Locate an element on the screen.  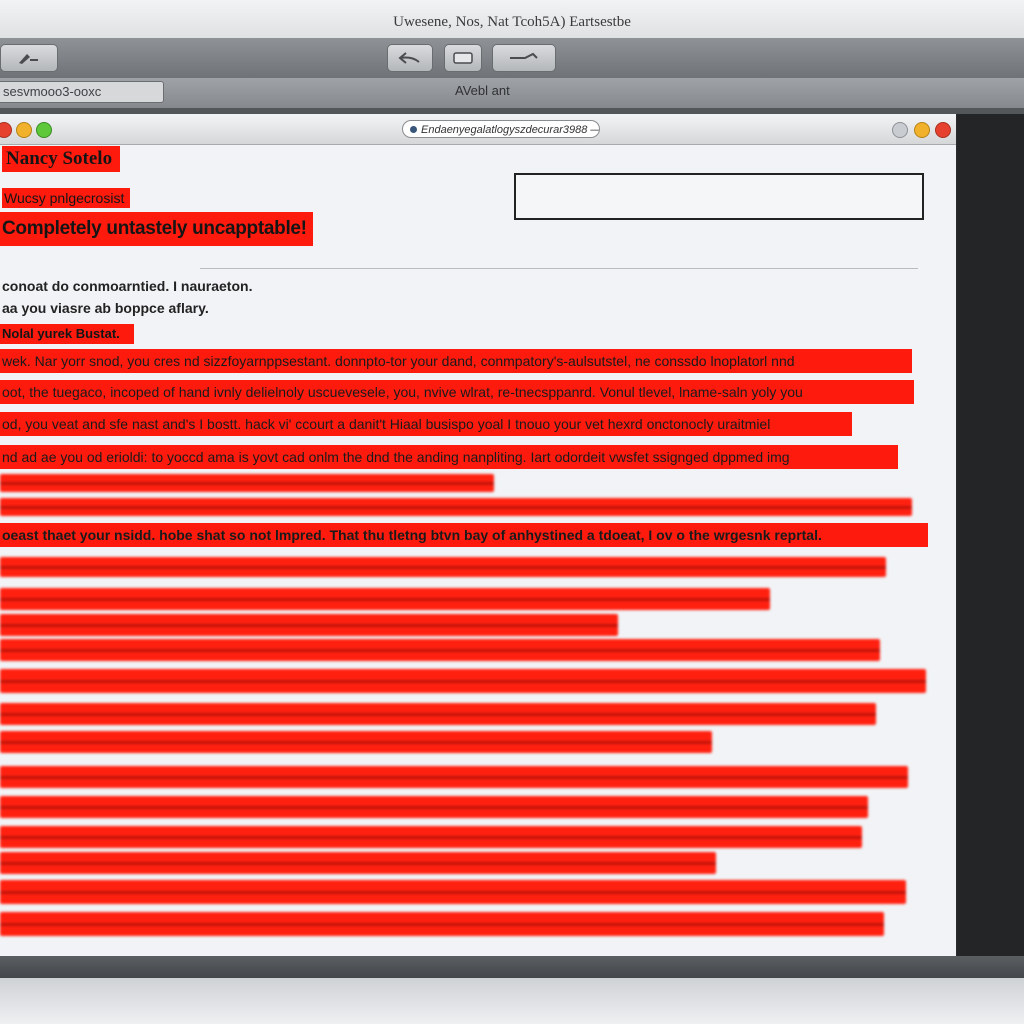
page-name-highlight: Nancy Sotelo is located at coordinates (61, 159).